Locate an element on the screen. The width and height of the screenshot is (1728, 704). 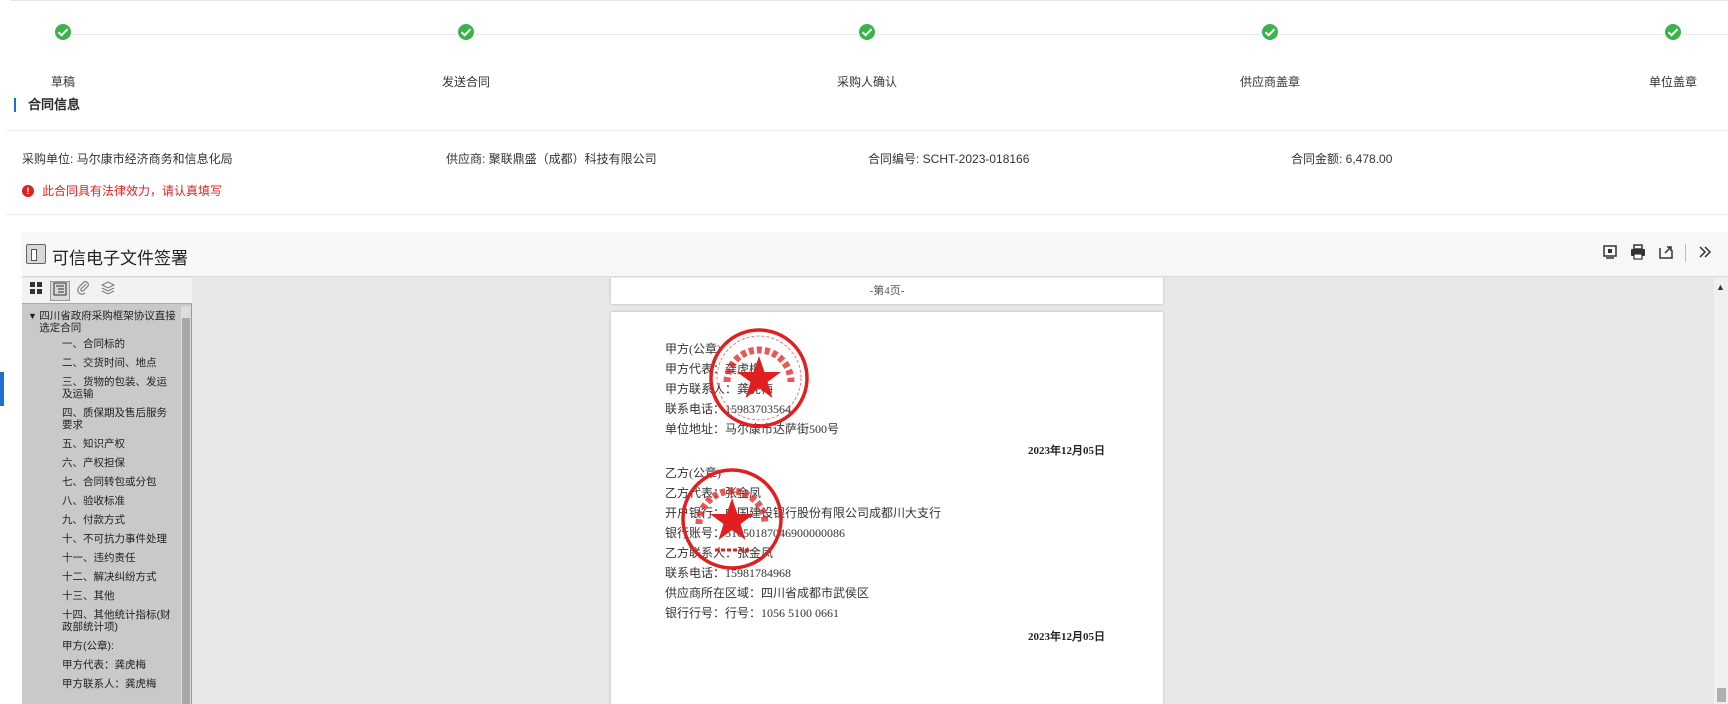
step-label: 单位盖章 is located at coordinates (1672, 82).